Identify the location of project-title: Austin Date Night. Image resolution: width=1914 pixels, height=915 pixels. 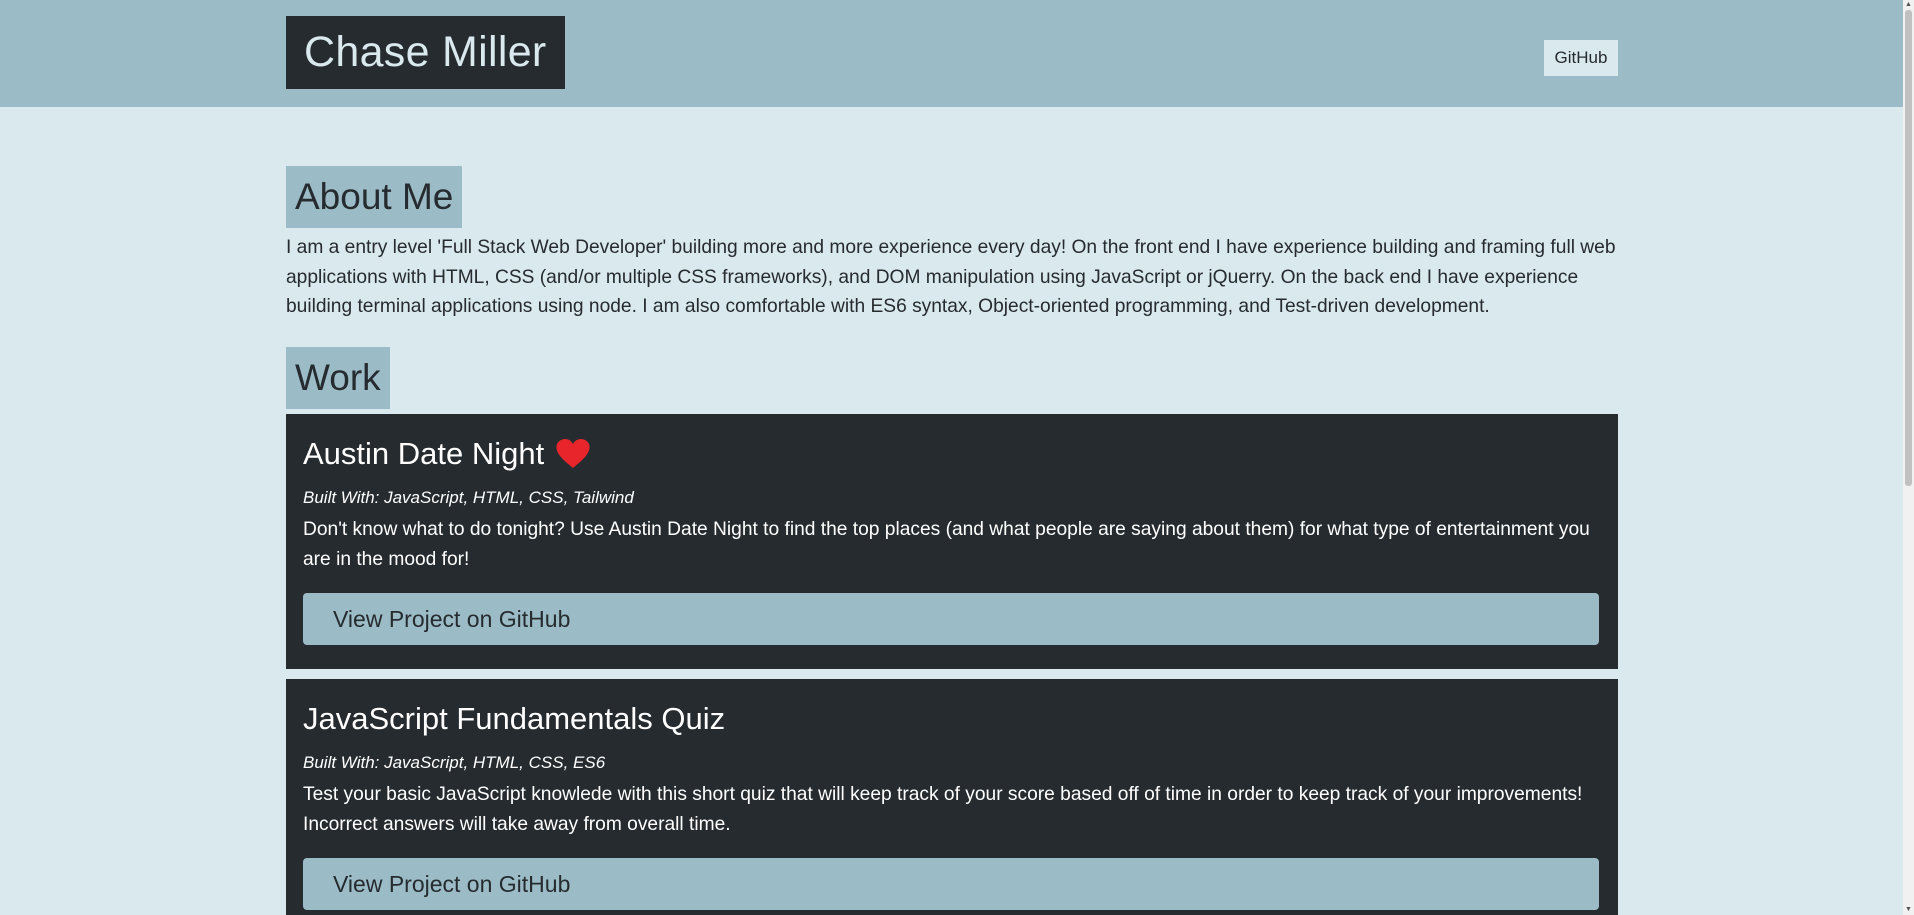
(424, 453).